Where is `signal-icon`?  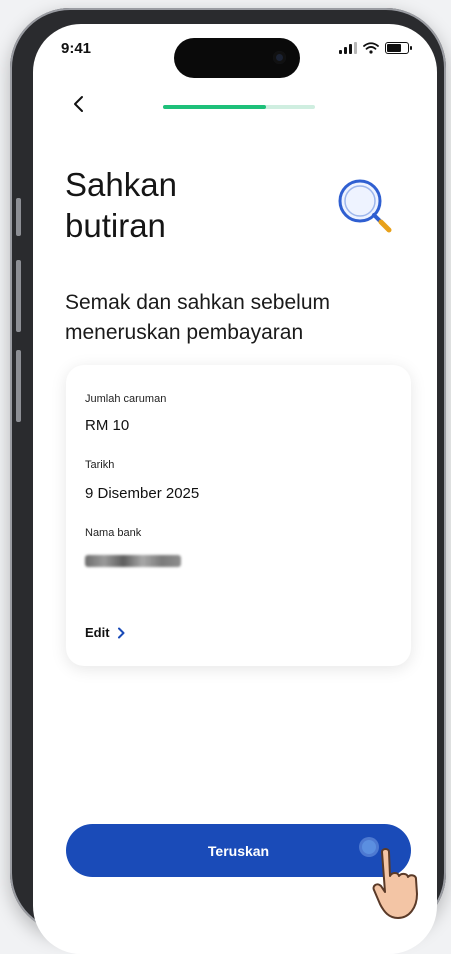
signal-icon is located at coordinates (348, 48).